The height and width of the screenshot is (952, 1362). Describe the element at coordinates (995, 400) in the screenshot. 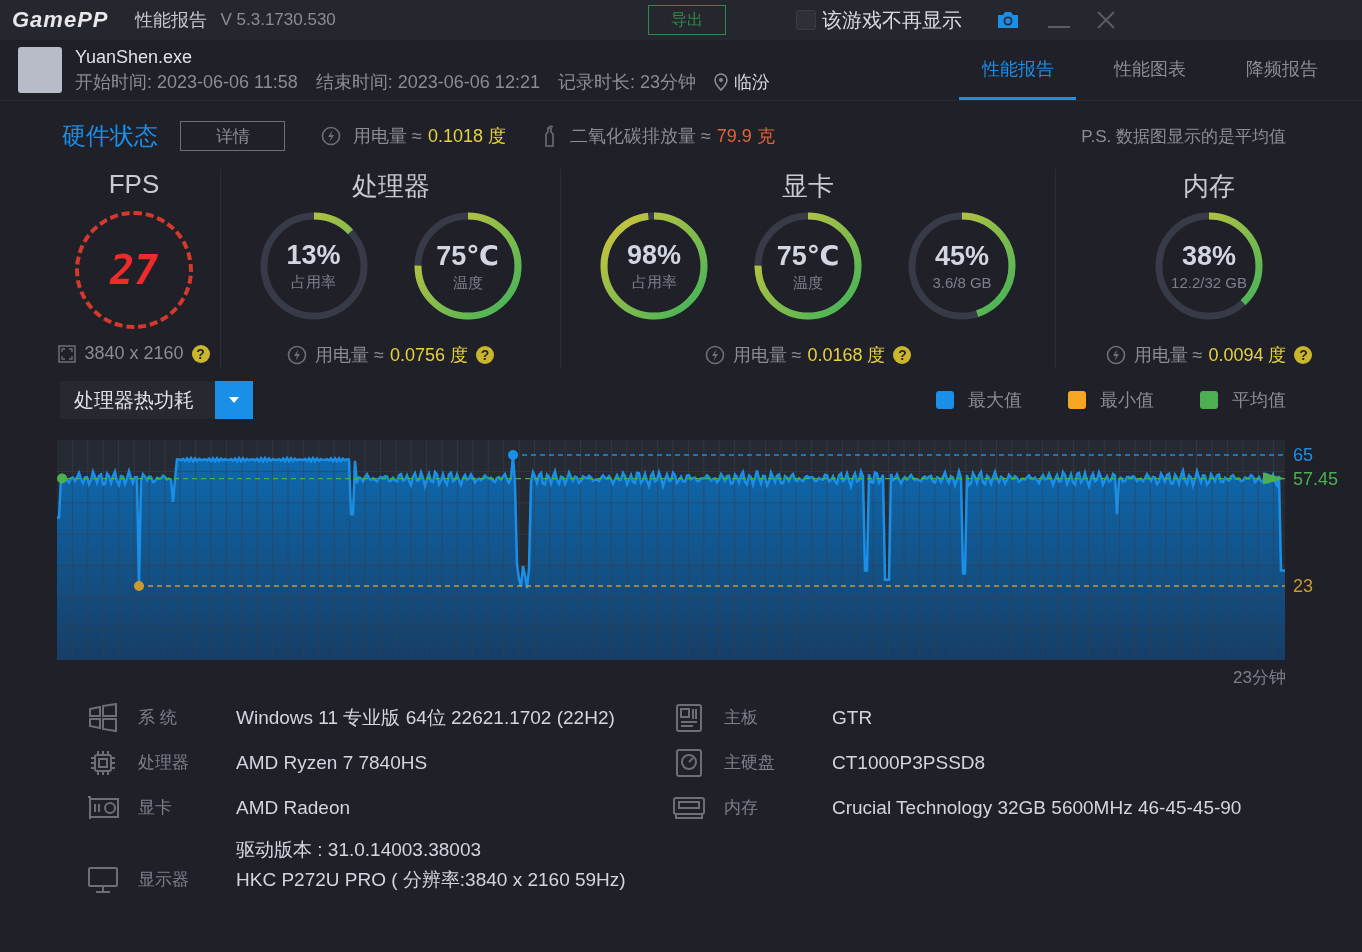

I see `legend-label: 最大值` at that location.